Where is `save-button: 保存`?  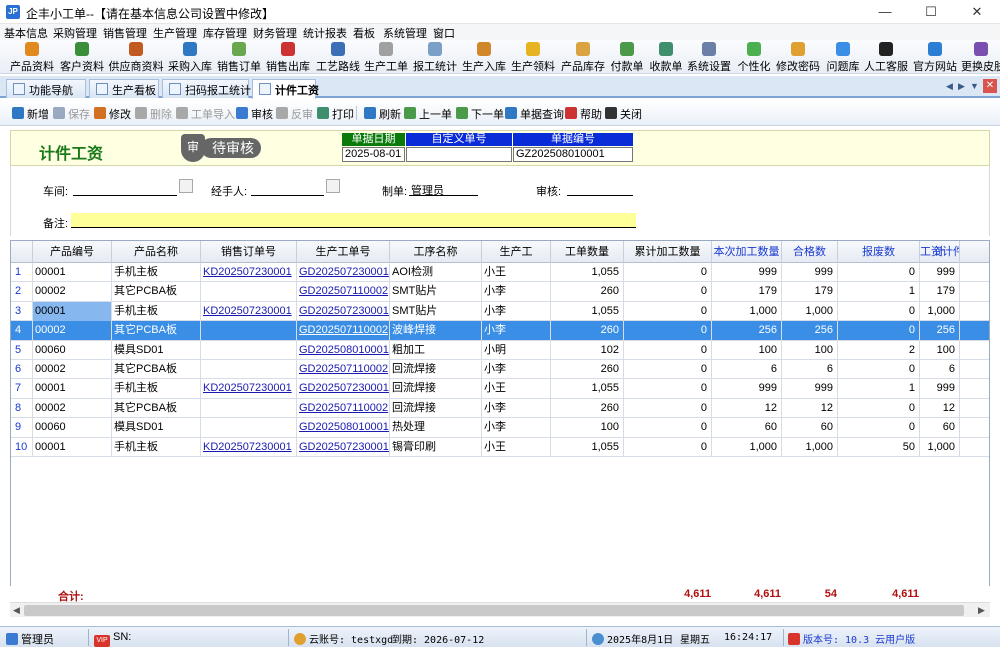
save-button: 保存 is located at coordinates (71, 114).